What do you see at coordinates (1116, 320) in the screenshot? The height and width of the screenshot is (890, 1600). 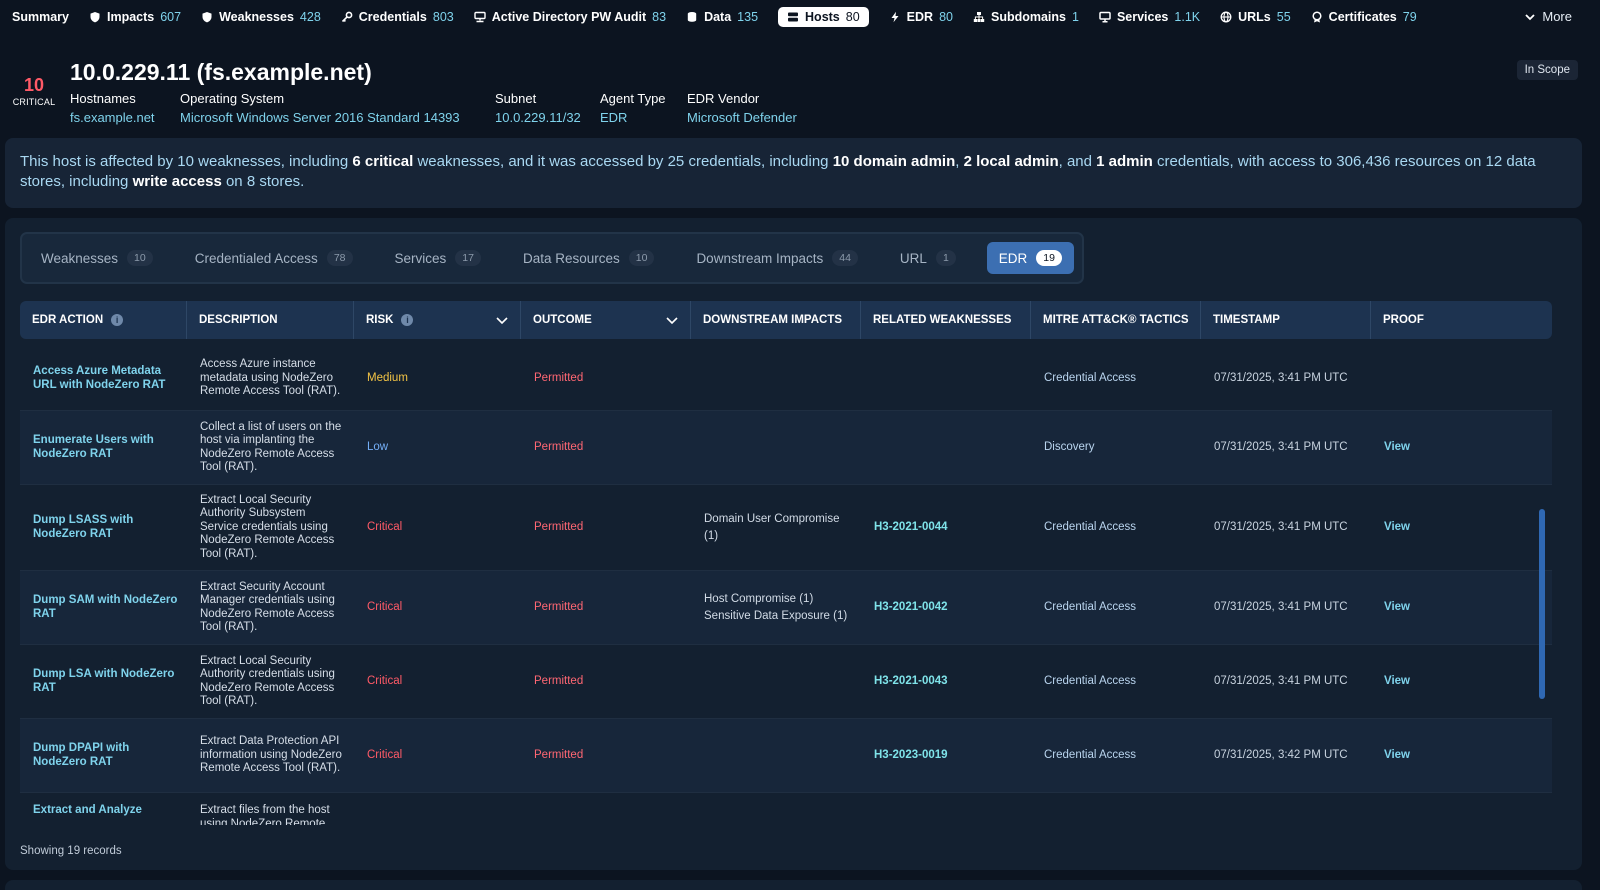 I see `col-mitre-tactics: MITRE ATT&CK® TACTICS` at bounding box center [1116, 320].